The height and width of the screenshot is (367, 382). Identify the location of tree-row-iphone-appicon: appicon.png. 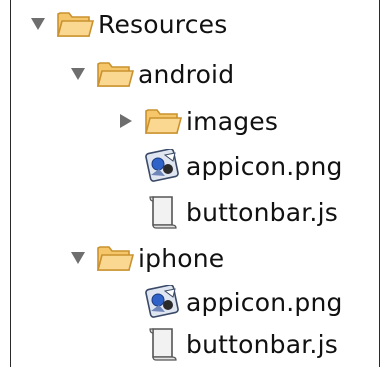
(229, 302).